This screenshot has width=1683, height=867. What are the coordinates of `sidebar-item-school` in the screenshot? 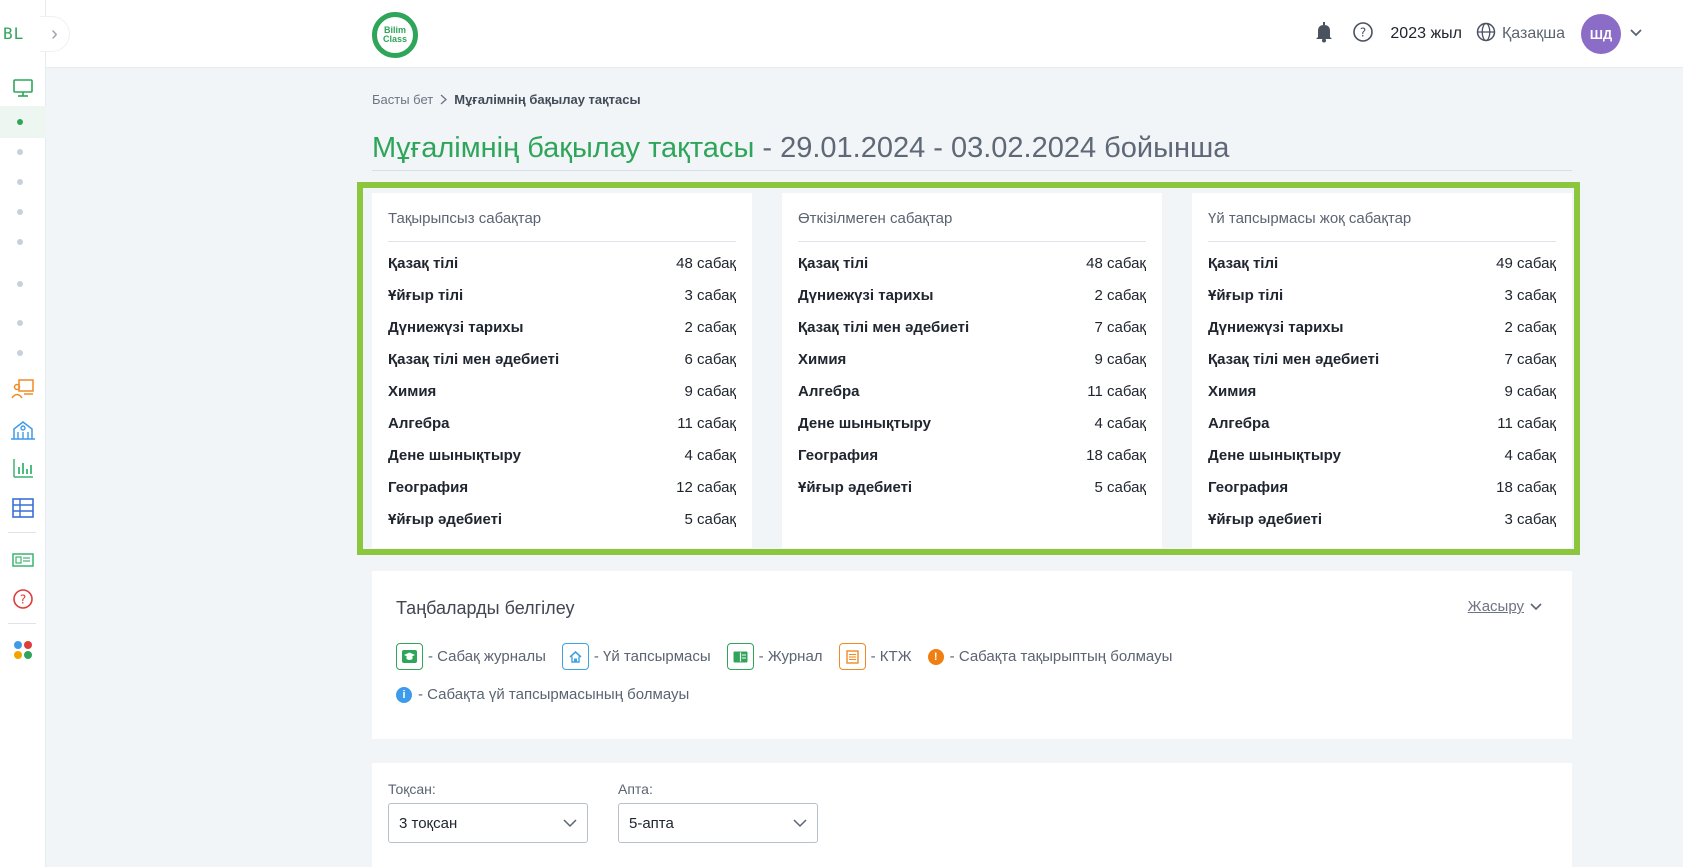 It's located at (23, 430).